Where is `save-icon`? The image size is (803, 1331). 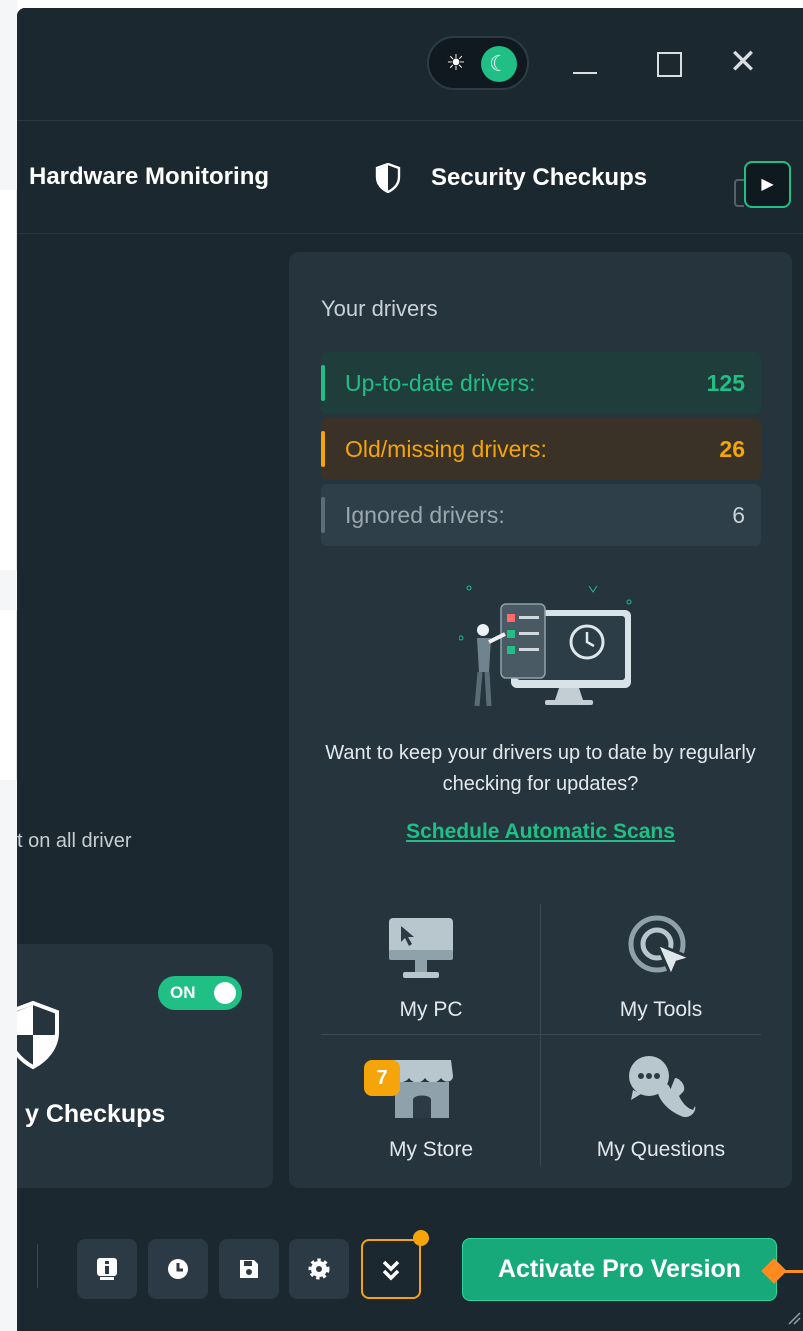 save-icon is located at coordinates (249, 1269).